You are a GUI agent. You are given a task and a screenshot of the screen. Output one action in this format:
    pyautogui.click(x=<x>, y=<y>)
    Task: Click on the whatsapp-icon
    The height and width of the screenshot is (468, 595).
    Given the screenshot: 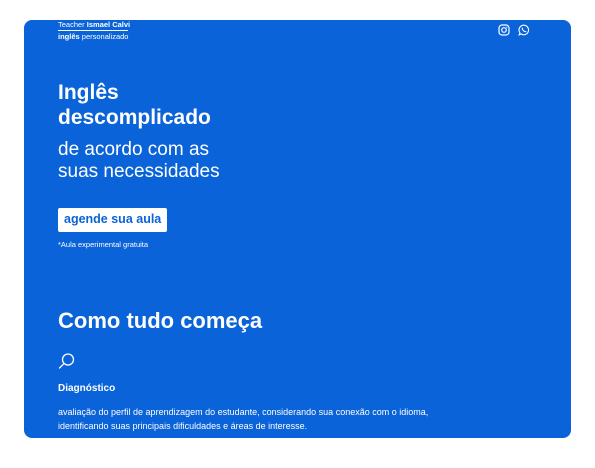 What is the action you would take?
    pyautogui.click(x=524, y=30)
    